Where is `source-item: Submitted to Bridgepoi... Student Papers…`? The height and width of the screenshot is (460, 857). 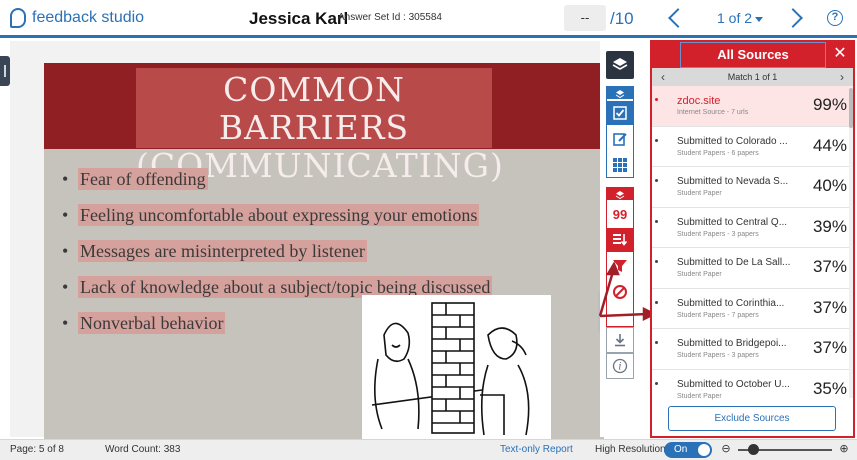 source-item: Submitted to Bridgepoi... Student Papers… is located at coordinates (752, 349).